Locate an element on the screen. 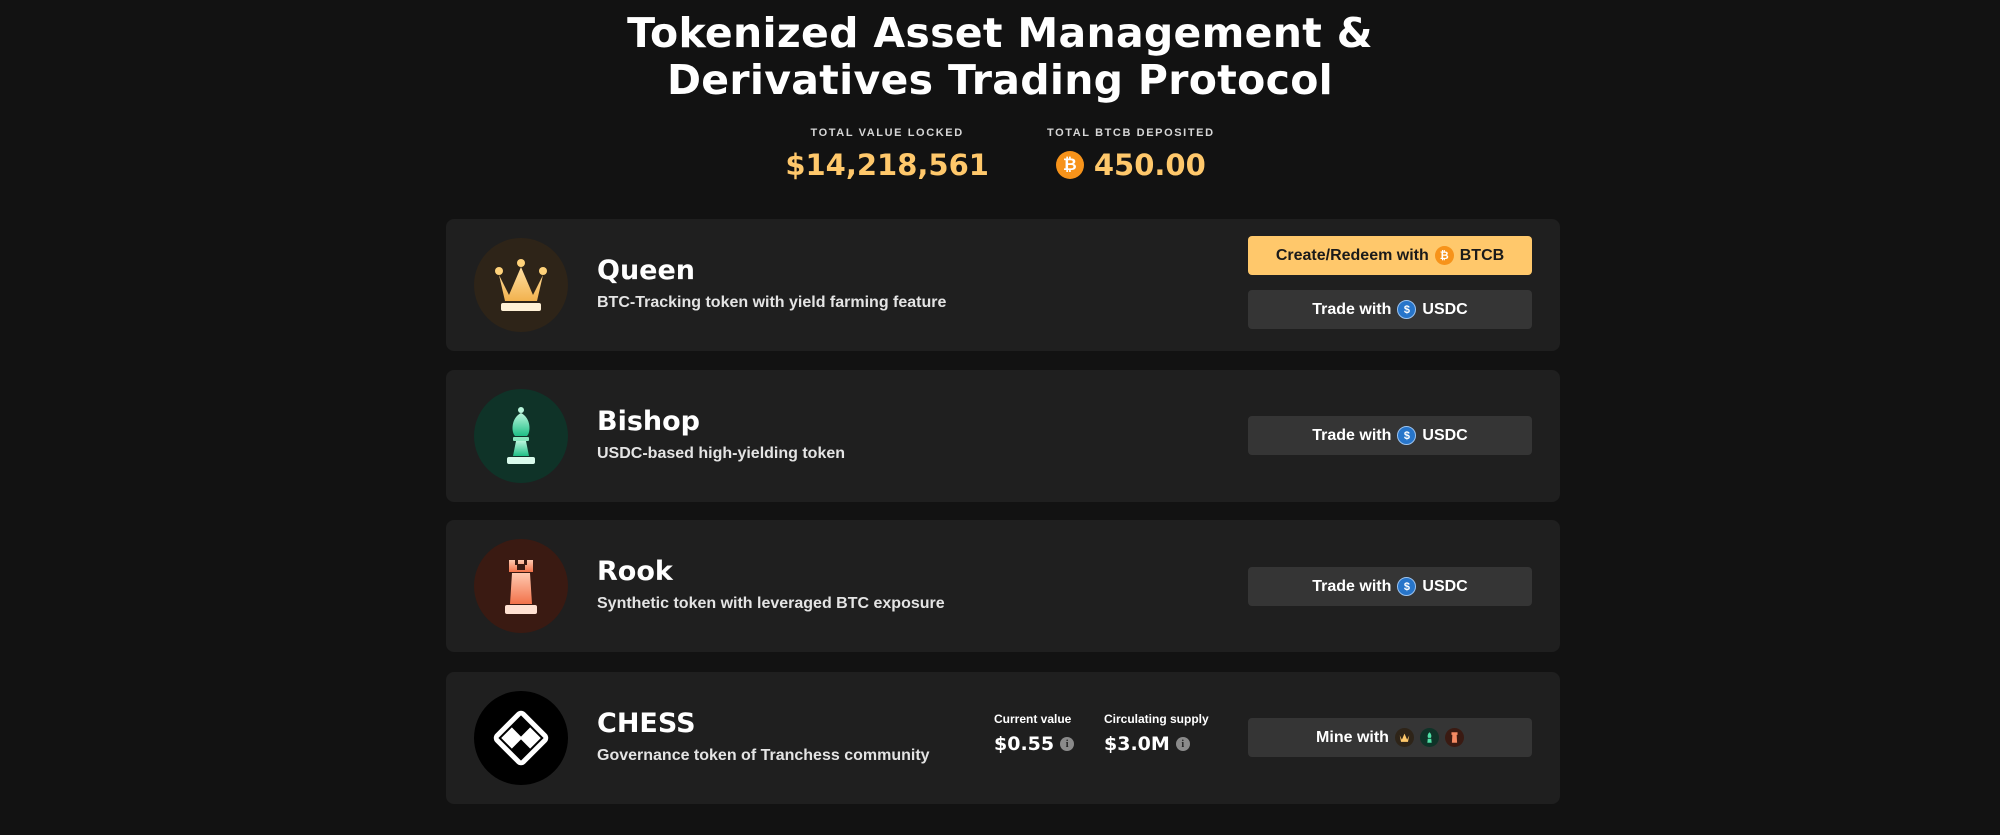 Image resolution: width=2000 pixels, height=835 pixels. current-value: $0.55 is located at coordinates (1024, 744).